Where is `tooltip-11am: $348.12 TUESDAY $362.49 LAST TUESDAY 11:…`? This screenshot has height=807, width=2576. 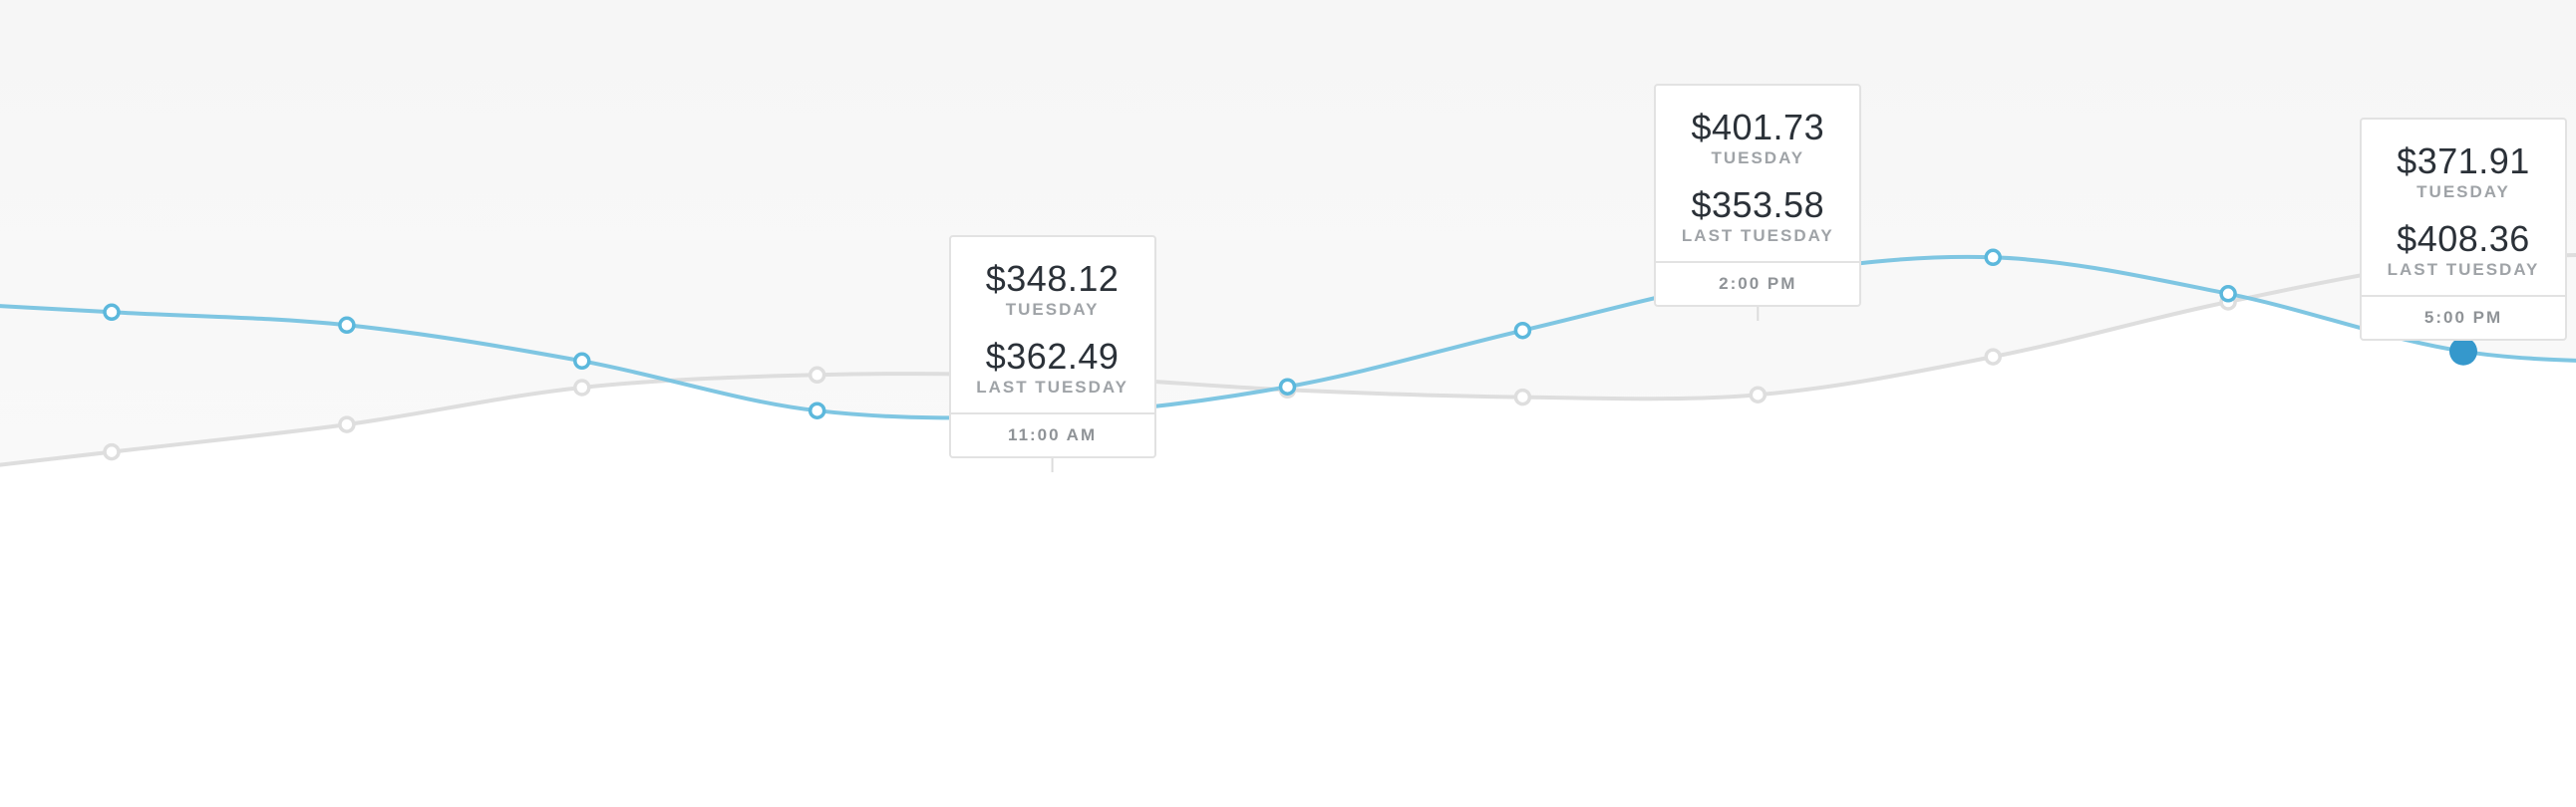 tooltip-11am: $348.12 TUESDAY $362.49 LAST TUESDAY 11:… is located at coordinates (1052, 346).